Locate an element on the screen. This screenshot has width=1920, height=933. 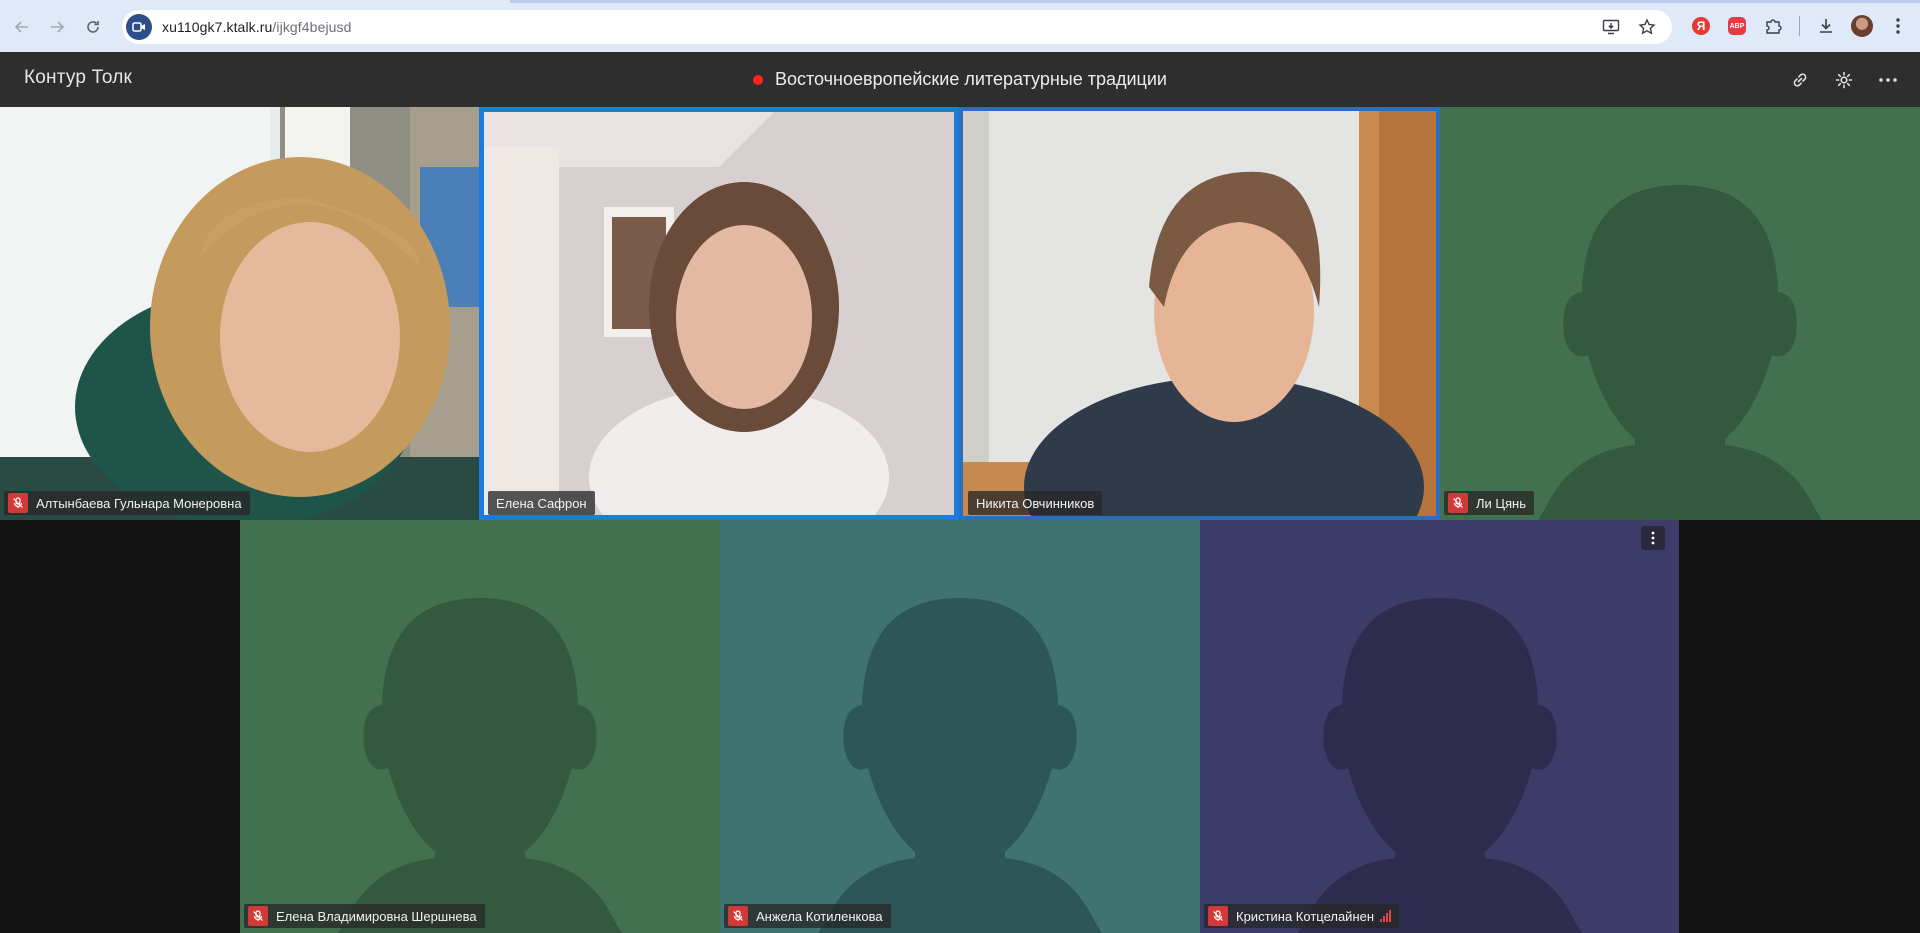
participant-name-tag: Елена Сафрон is located at coordinates (541, 503).